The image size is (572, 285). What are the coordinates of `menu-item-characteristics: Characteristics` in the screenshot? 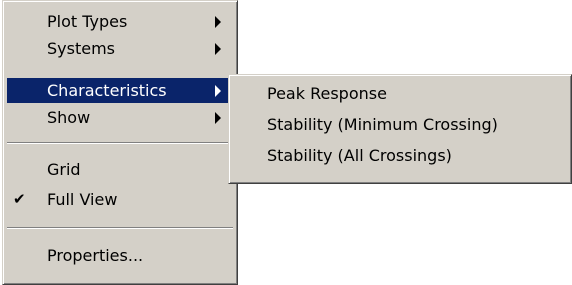 It's located at (120, 90).